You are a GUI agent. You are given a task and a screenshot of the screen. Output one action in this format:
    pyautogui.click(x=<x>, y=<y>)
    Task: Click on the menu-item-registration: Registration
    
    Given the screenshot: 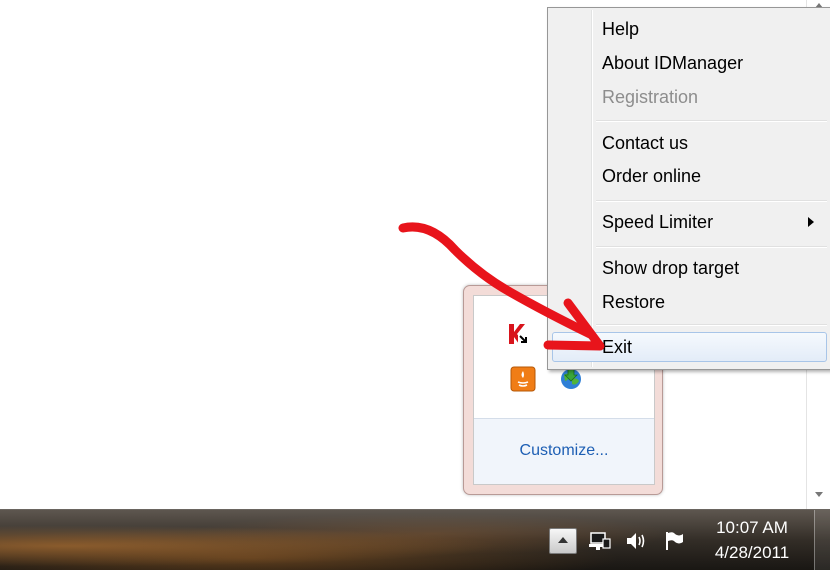 What is the action you would take?
    pyautogui.click(x=689, y=97)
    